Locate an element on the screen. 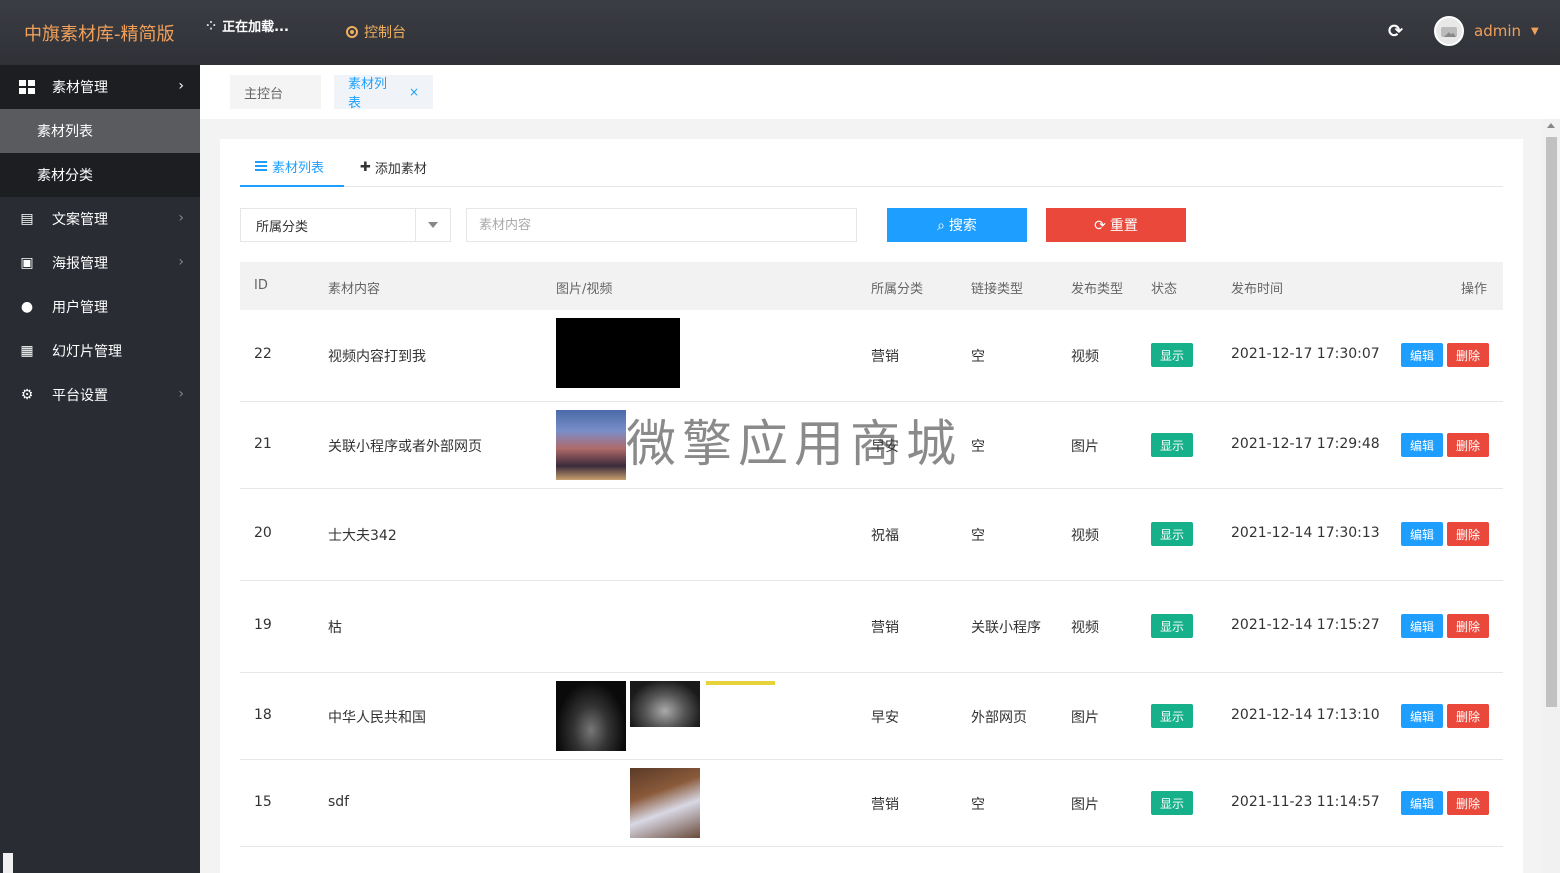 This screenshot has width=1560, height=873. sidebar-item-settings: ⚙ 平台设置 › is located at coordinates (100, 395).